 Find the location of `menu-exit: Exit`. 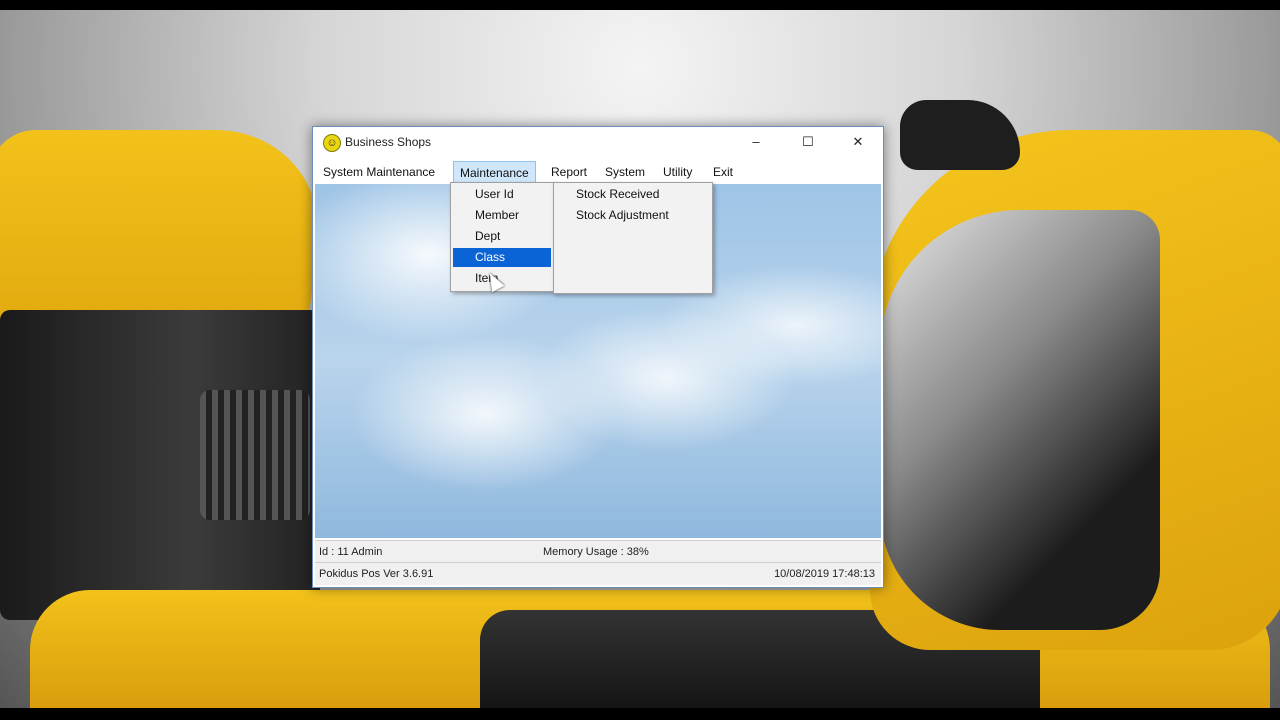

menu-exit: Exit is located at coordinates (723, 172).